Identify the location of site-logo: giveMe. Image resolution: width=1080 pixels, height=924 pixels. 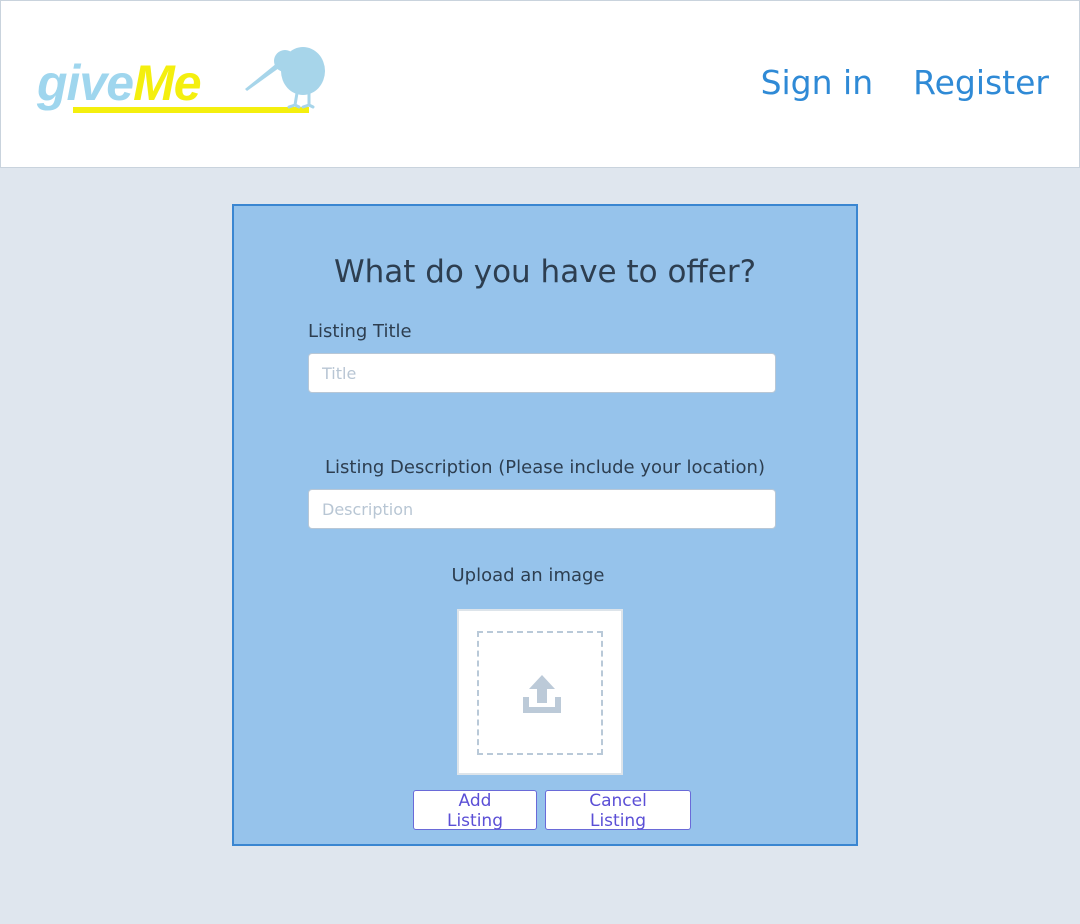
(185, 81).